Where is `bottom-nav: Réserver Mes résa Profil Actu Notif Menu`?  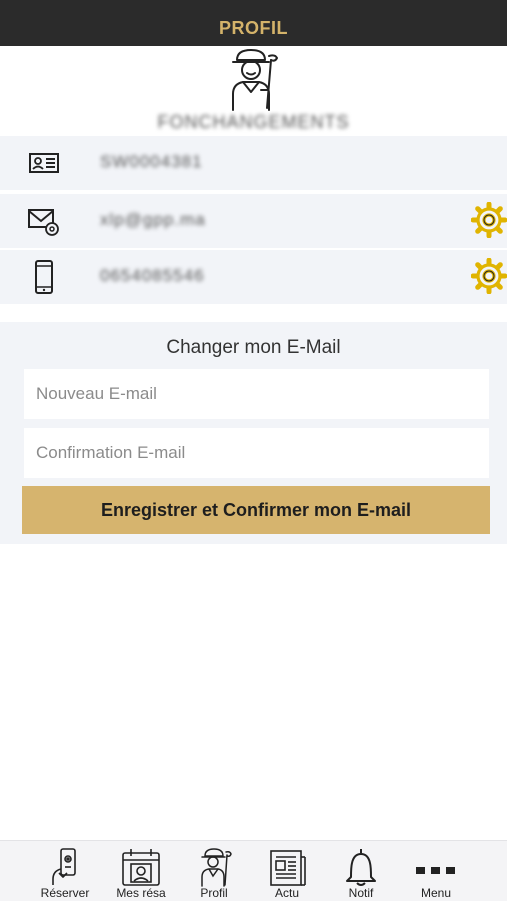
bottom-nav: Réserver Mes résa Profil Actu Notif Menu is located at coordinates (253, 870).